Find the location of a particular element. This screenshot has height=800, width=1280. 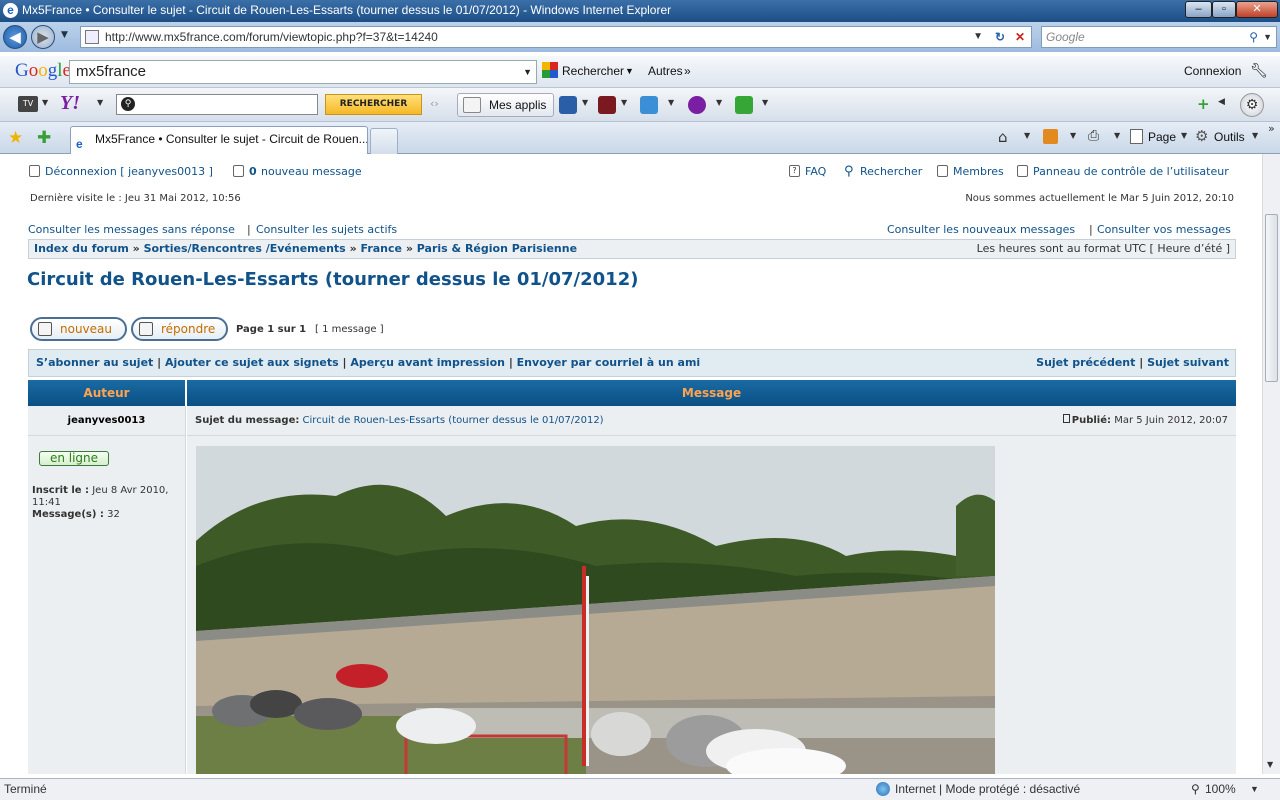

breadcrumb-item-events: Sorties/Rencontres /Evénements is located at coordinates (245, 248).